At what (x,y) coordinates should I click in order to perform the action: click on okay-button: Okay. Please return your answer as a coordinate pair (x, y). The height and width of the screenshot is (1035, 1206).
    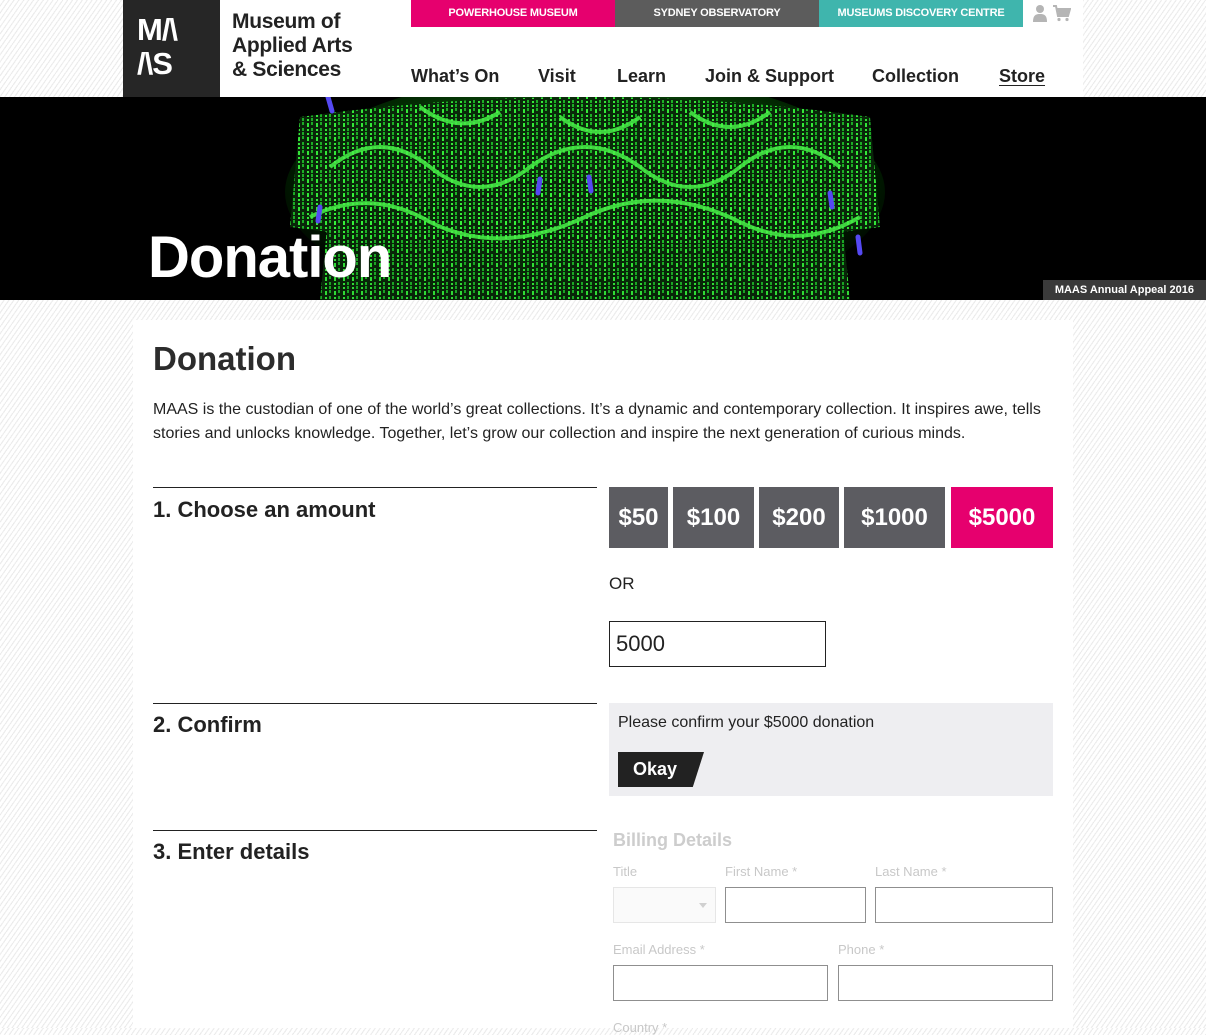
    Looking at the image, I should click on (661, 769).